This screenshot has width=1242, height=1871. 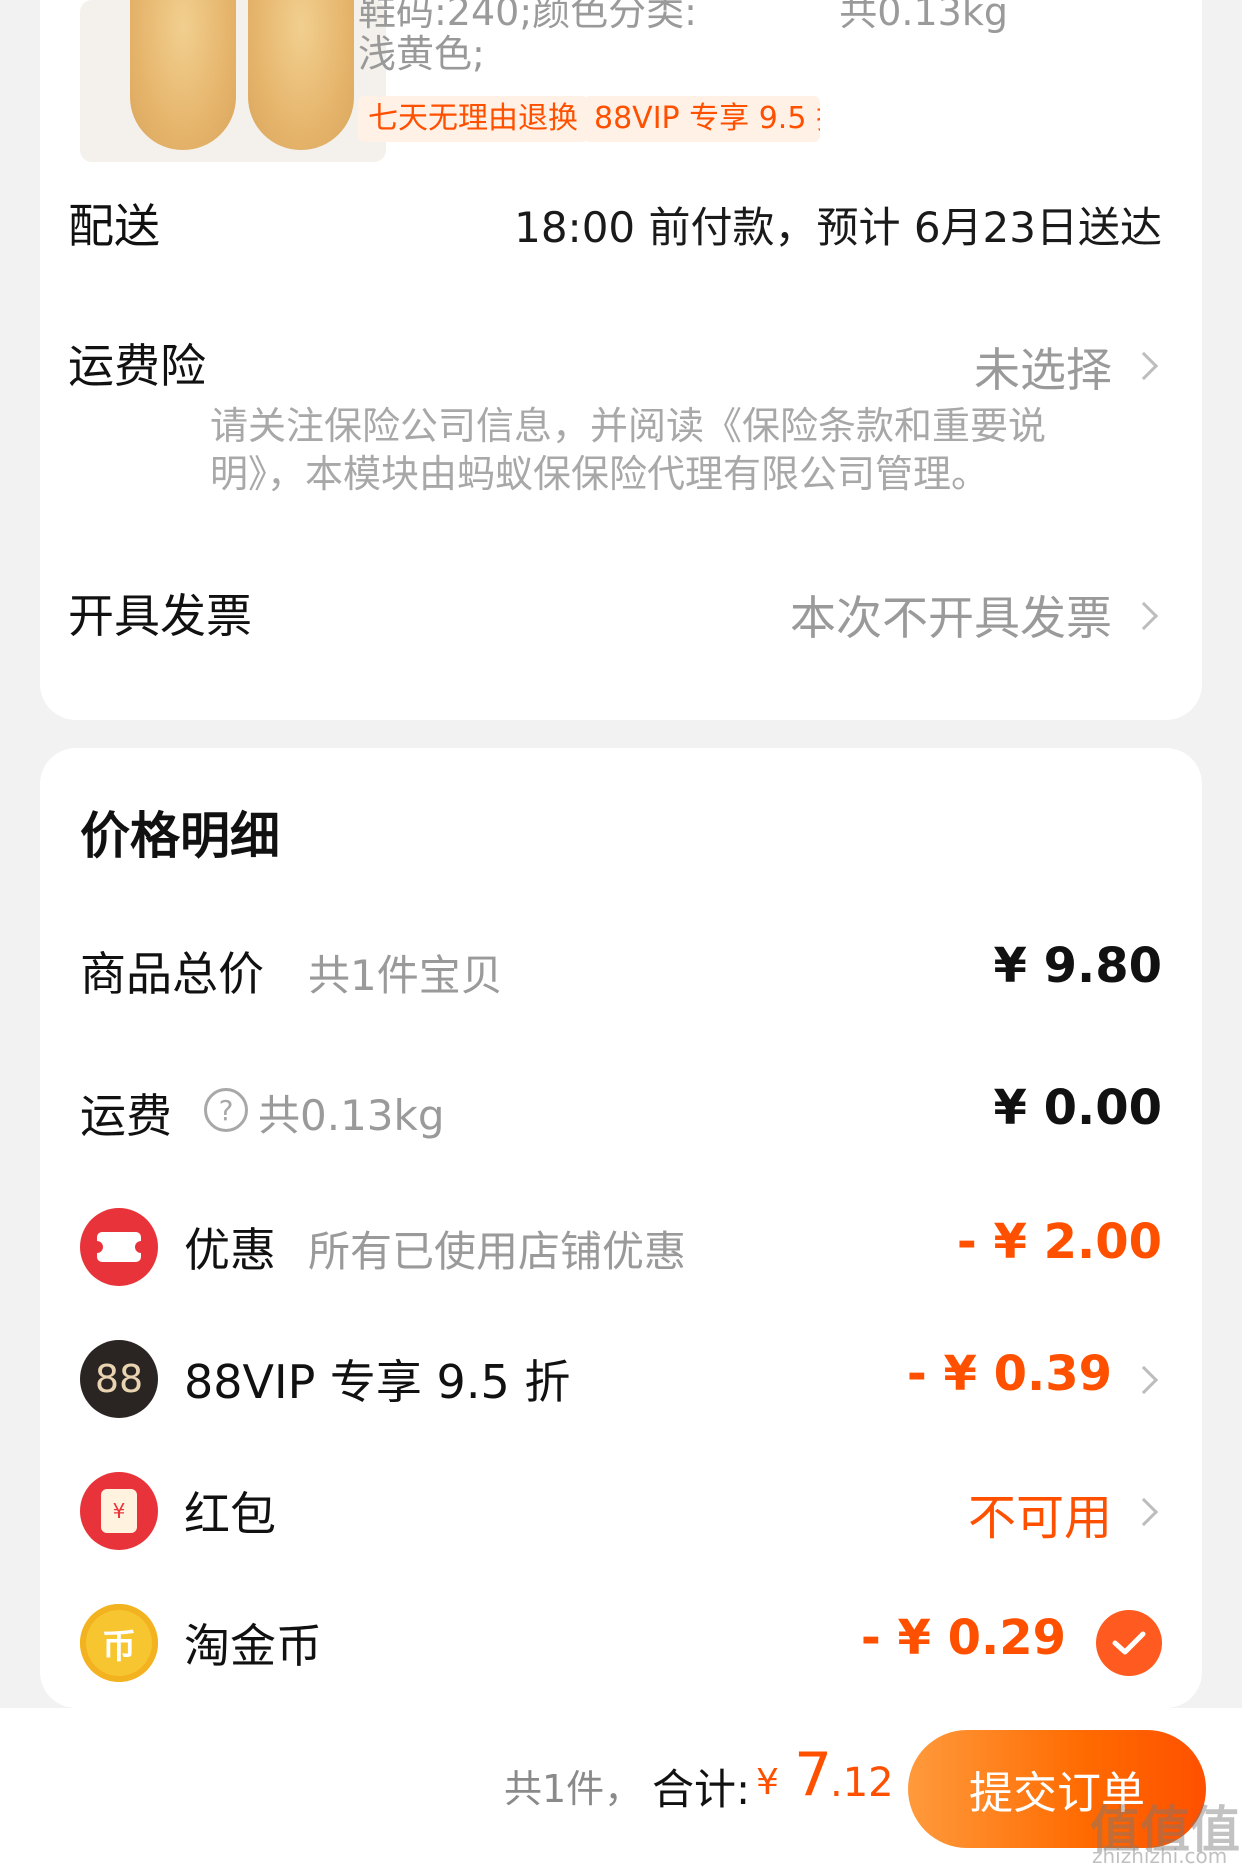 What do you see at coordinates (137, 366) in the screenshot?
I see `shipping-insurance-label: 运费险` at bounding box center [137, 366].